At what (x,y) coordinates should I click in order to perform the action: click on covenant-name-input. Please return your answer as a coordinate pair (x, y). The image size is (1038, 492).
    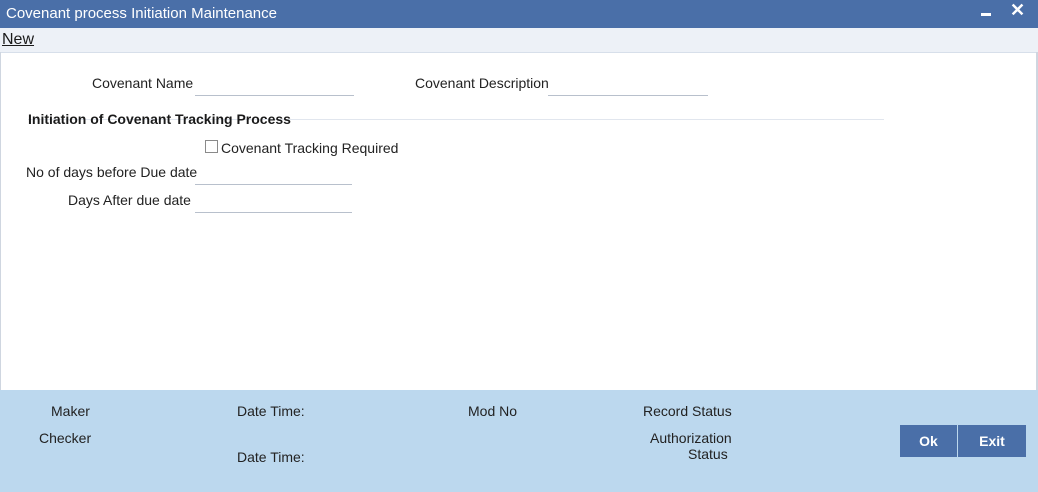
    Looking at the image, I should click on (274, 83).